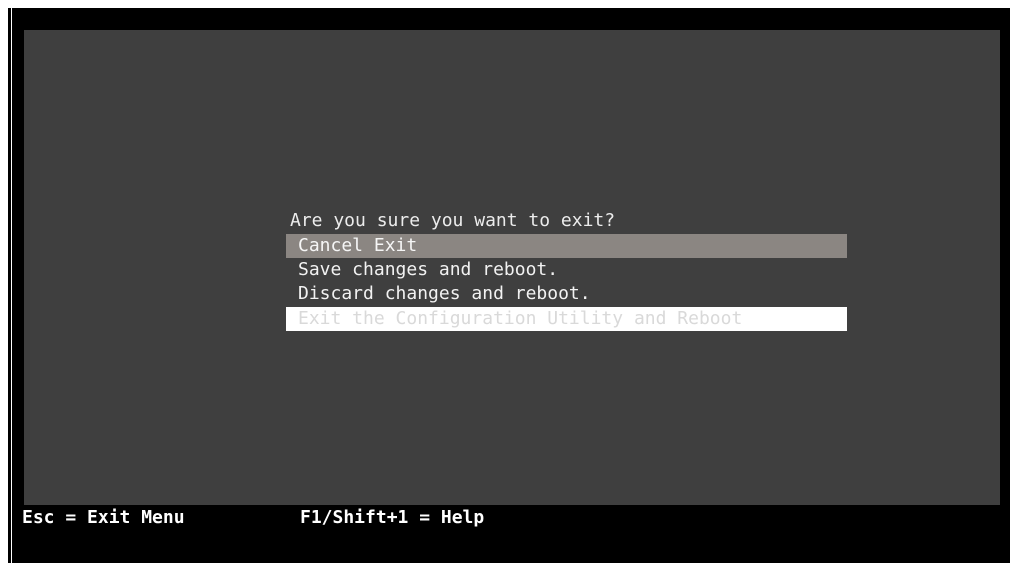  Describe the element at coordinates (566, 246) in the screenshot. I see `menu-item-cancel-exit: Cancel Exit` at that location.